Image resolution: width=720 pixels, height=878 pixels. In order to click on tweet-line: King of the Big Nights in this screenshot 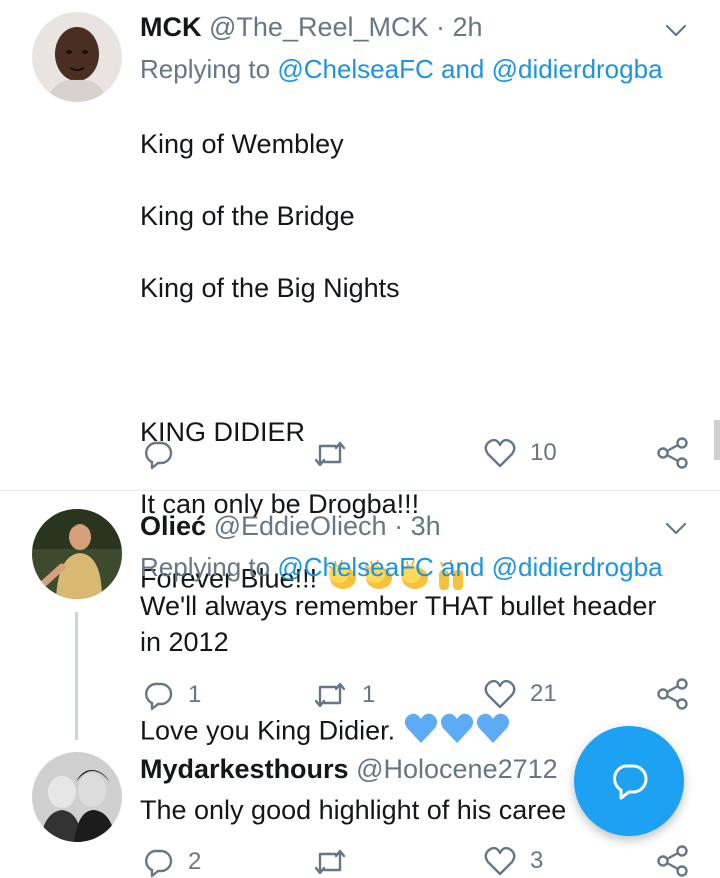, I will do `click(270, 288)`.